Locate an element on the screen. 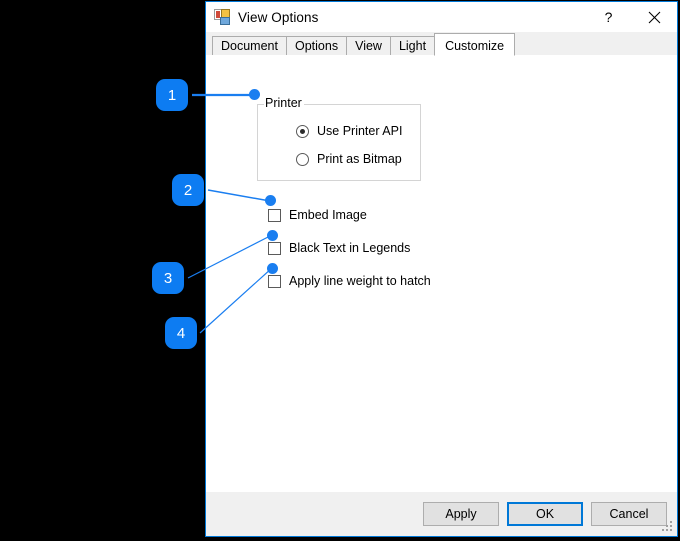 This screenshot has height=541, width=680. printer-group-box: Printer Use Printer API Print as Bitmap is located at coordinates (339, 138).